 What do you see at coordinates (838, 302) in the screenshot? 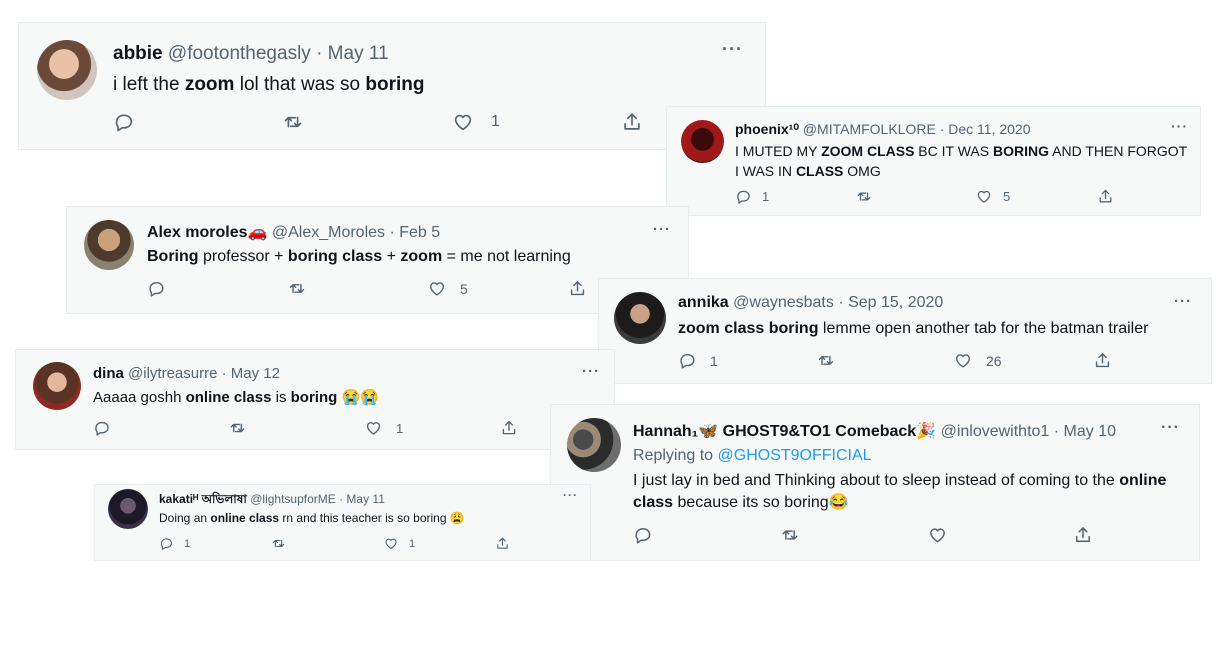
I see `author-handle: @waynesbats · Sep 15, 2020` at bounding box center [838, 302].